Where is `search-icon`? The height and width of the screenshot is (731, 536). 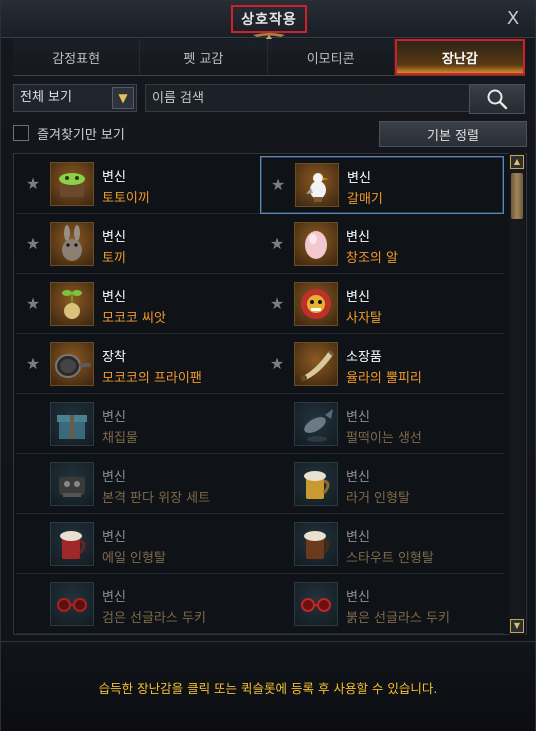 search-icon is located at coordinates (497, 99).